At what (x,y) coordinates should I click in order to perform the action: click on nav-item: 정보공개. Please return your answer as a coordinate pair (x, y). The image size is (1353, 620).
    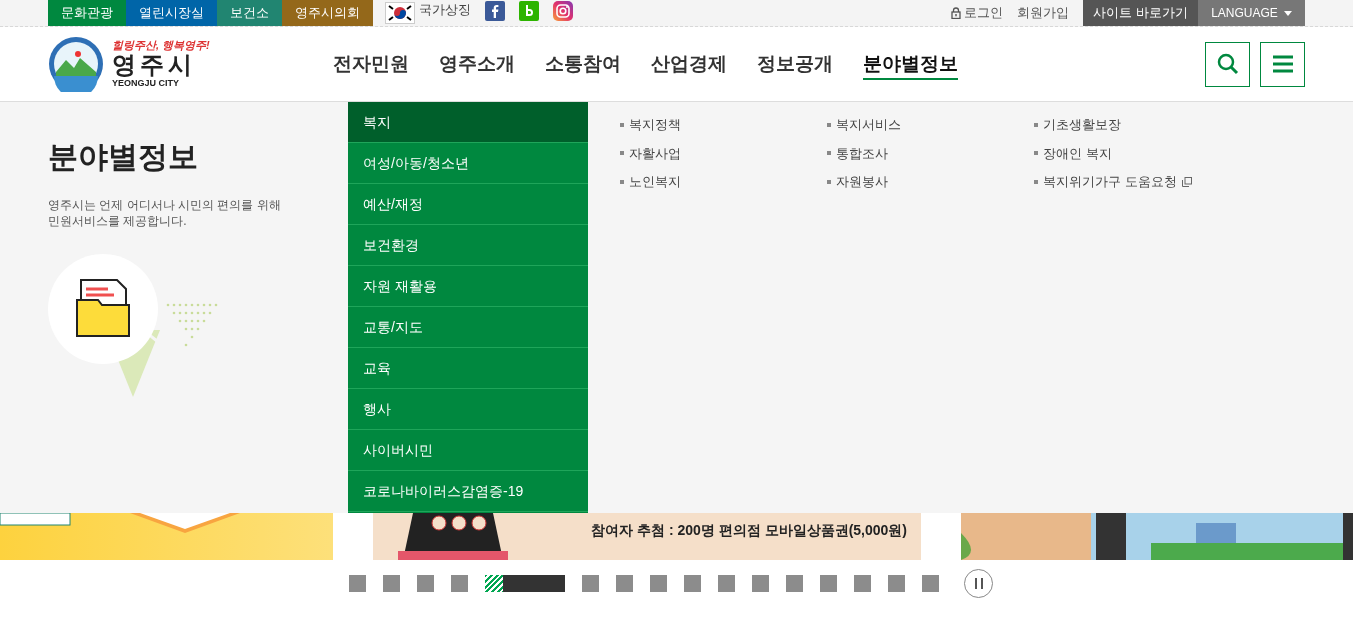
    Looking at the image, I should click on (795, 64).